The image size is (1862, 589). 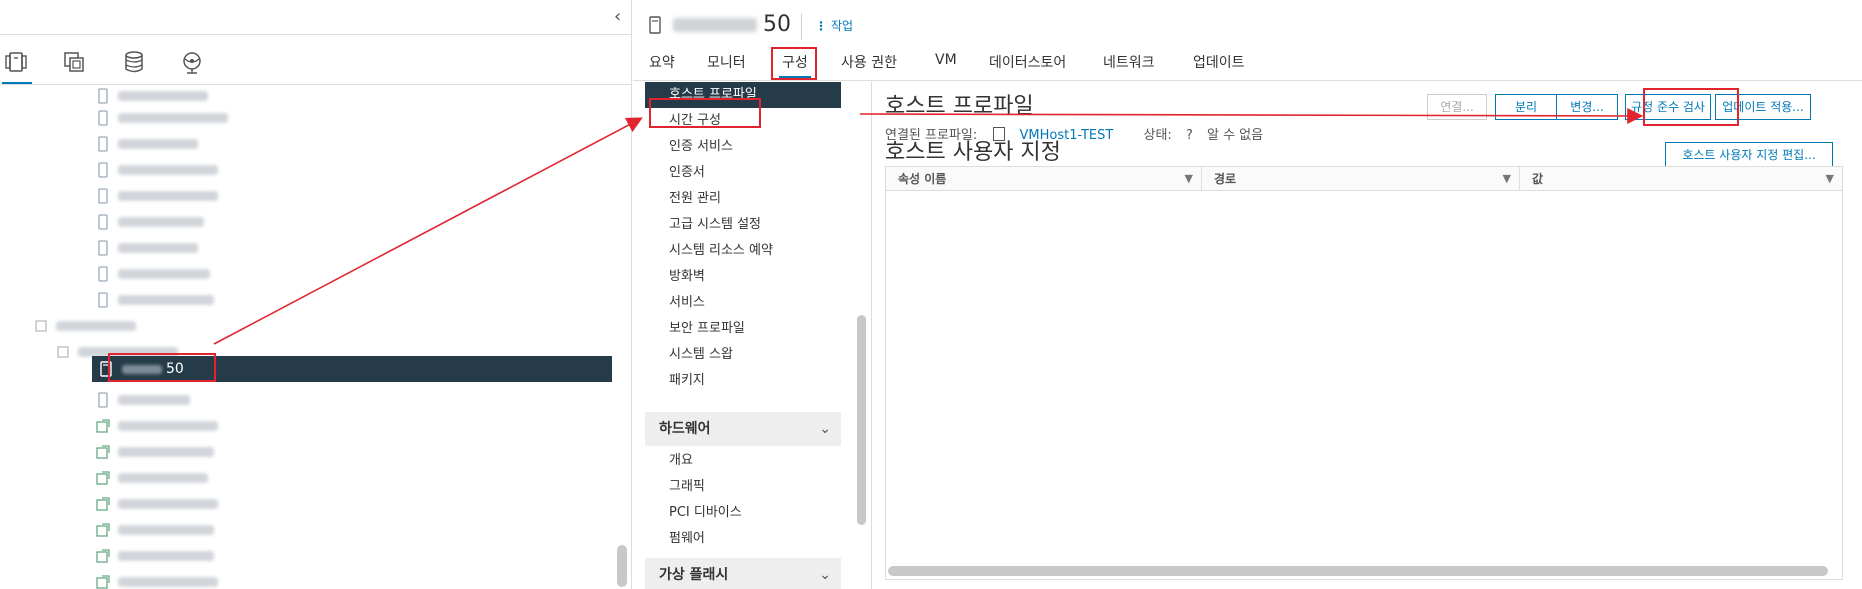 I want to click on subnav-overview: 개요, so click(x=743, y=461).